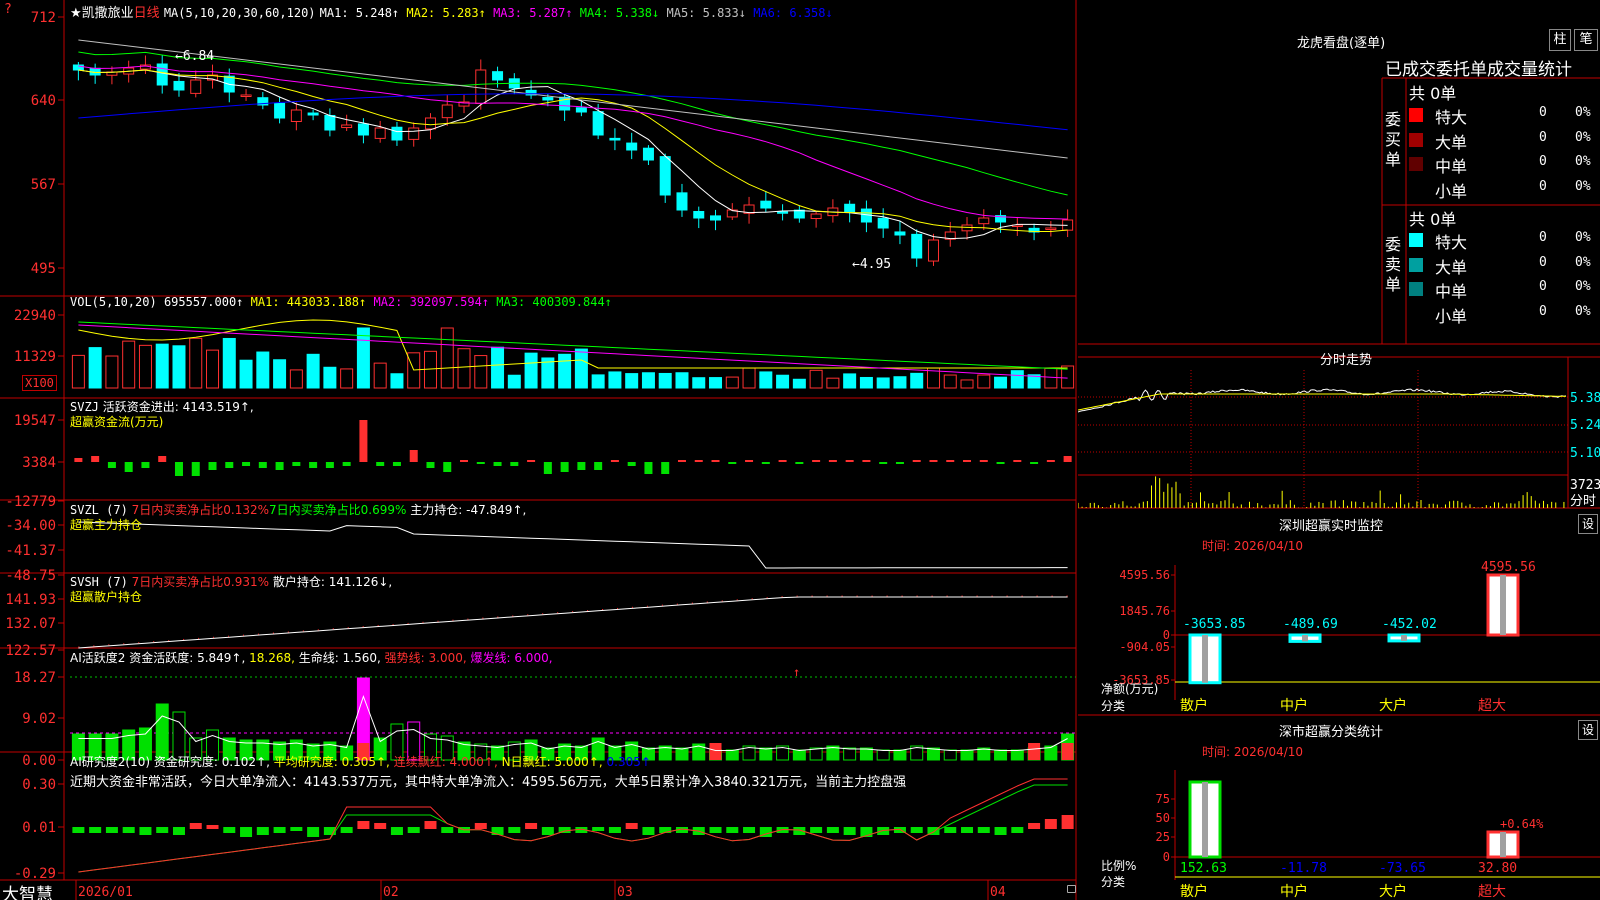 The height and width of the screenshot is (900, 1600). What do you see at coordinates (1416, 139) in the screenshot?
I see `buy-order-color-swatch` at bounding box center [1416, 139].